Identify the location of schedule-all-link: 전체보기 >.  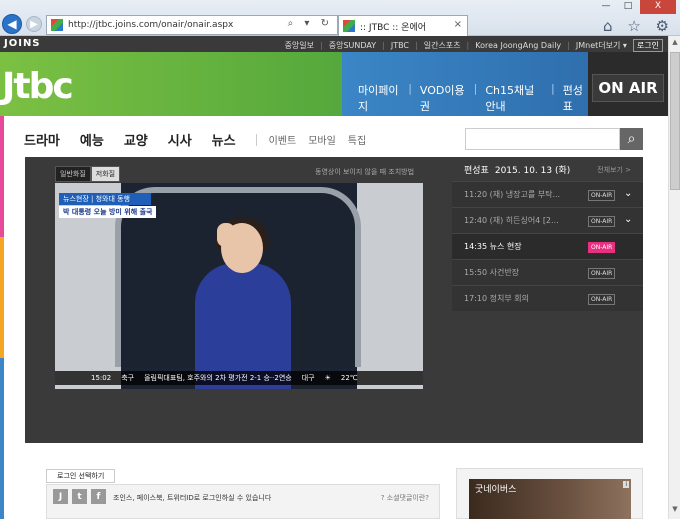
(614, 170).